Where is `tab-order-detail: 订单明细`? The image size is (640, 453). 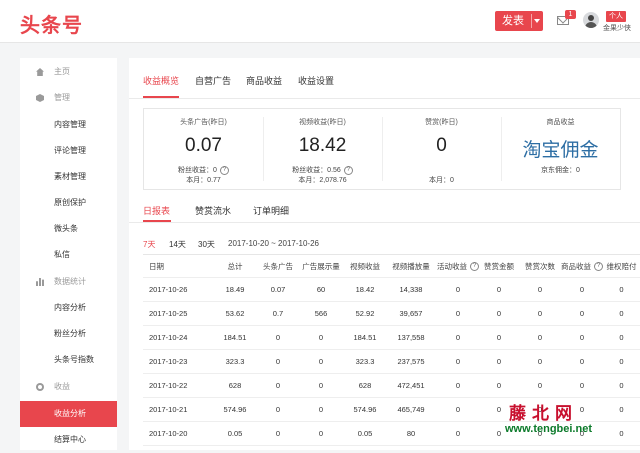 tab-order-detail: 订单明细 is located at coordinates (271, 210).